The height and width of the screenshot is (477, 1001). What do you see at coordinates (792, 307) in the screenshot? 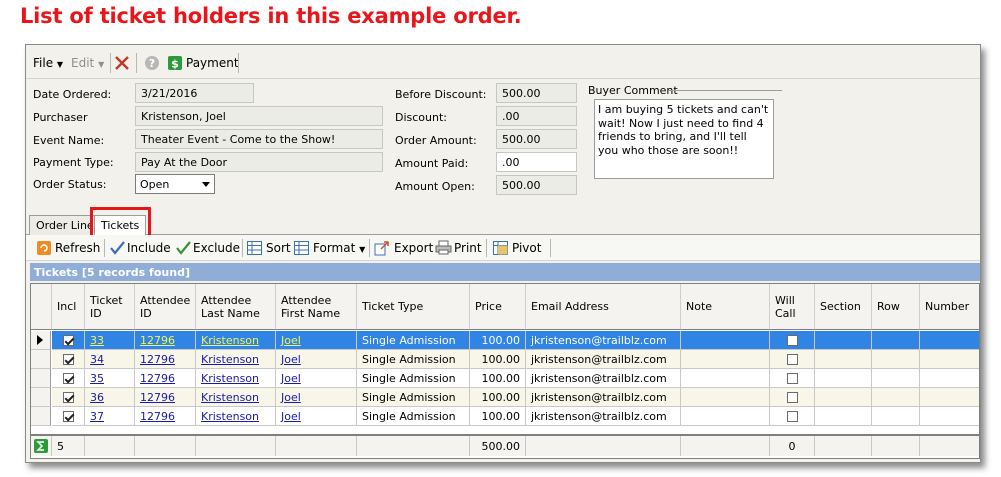
I see `header-will-call: Will Call` at bounding box center [792, 307].